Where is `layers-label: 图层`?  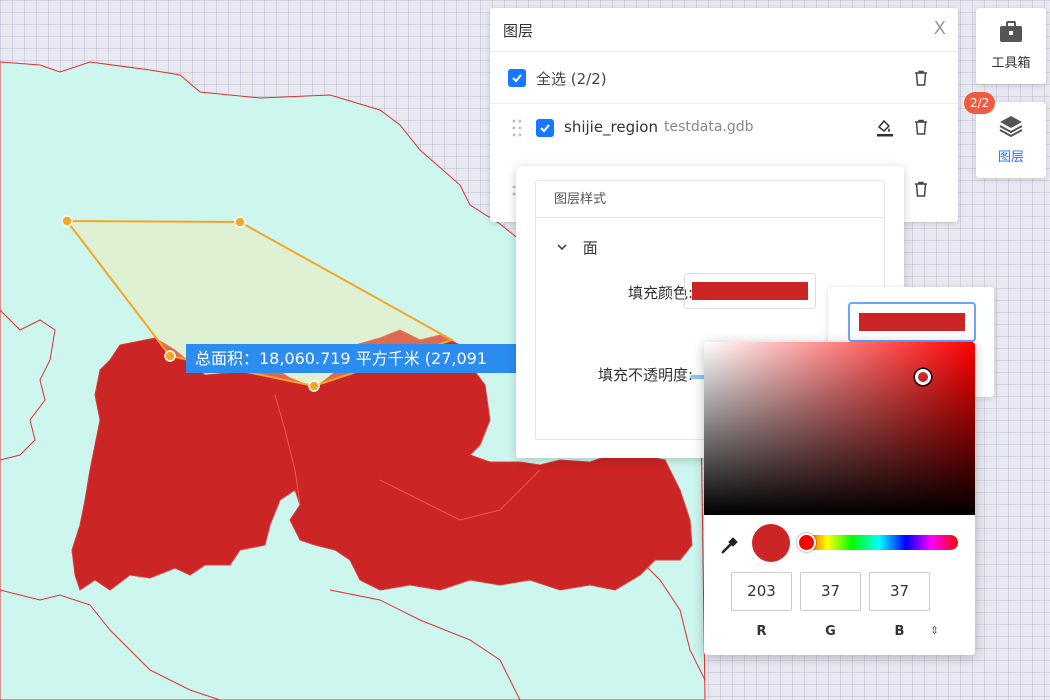
layers-label: 图层 is located at coordinates (1010, 157).